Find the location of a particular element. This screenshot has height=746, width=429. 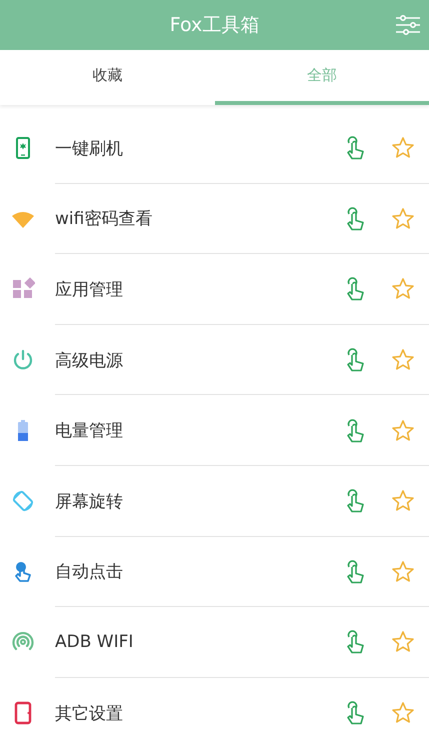

tool-name: wifi密码查看 is located at coordinates (199, 218).